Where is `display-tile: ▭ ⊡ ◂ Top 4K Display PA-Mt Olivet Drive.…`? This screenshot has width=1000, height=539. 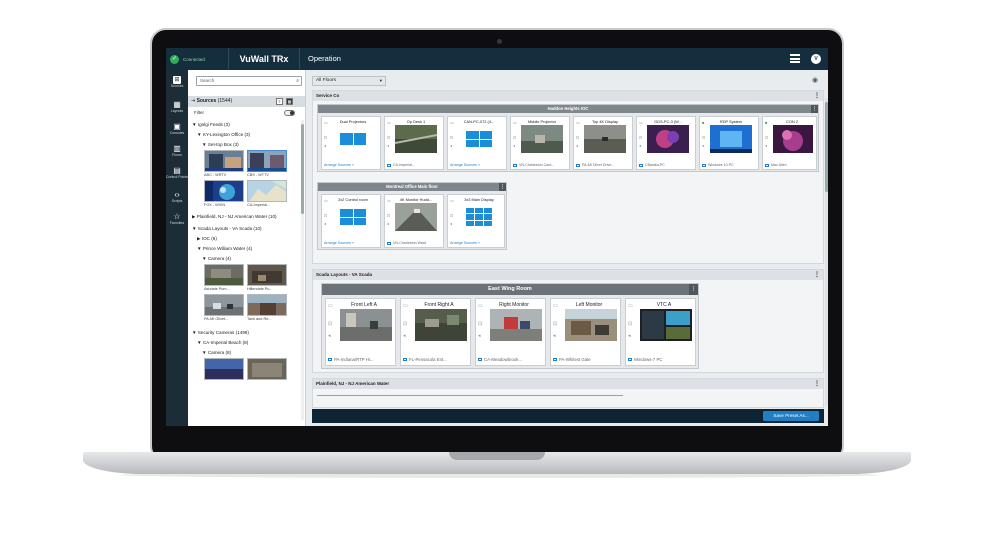
display-tile: ▭ ⊡ ◂ Top 4K Display PA-Mt Olivet Drive.… is located at coordinates (603, 143).